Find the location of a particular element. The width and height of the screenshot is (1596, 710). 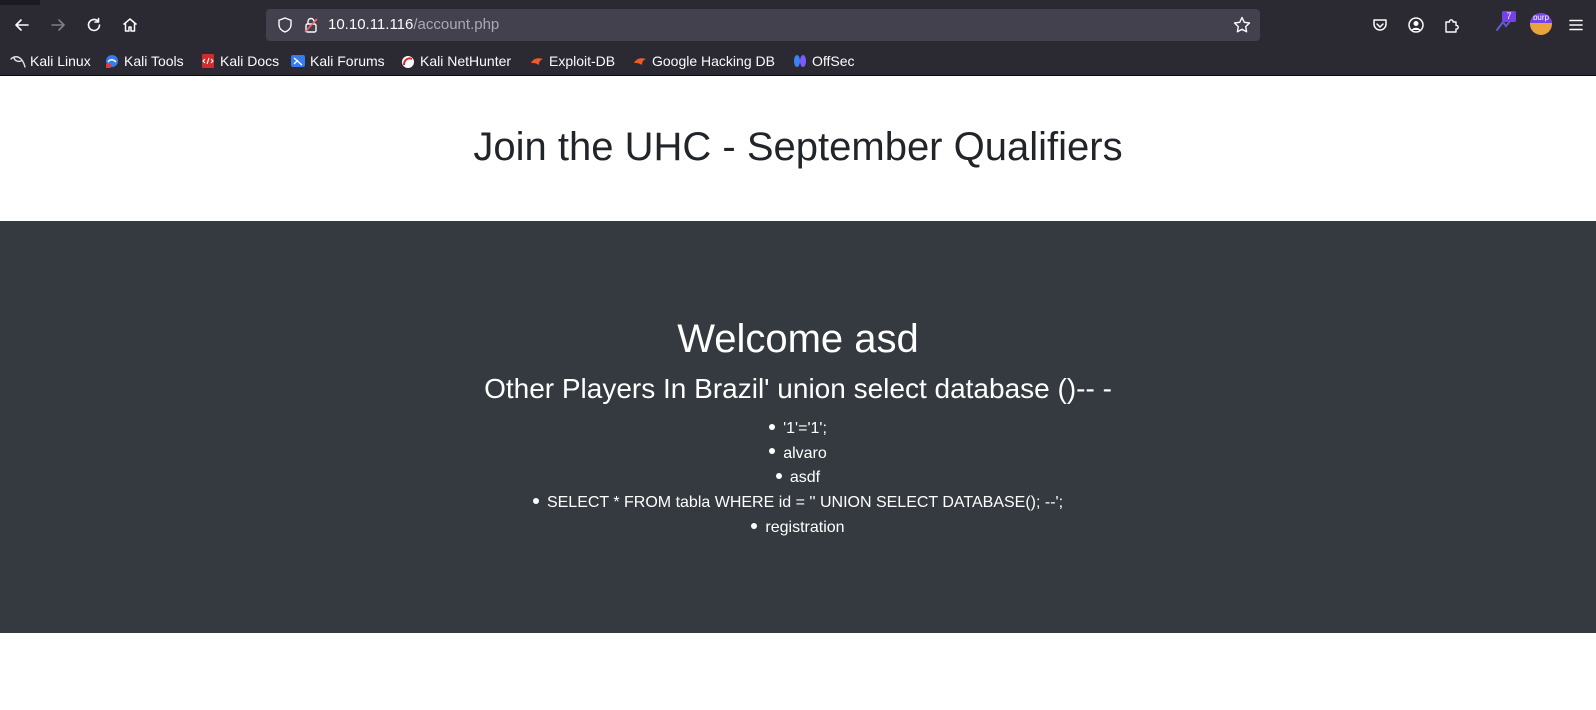

burp-label: burp is located at coordinates (1541, 18).